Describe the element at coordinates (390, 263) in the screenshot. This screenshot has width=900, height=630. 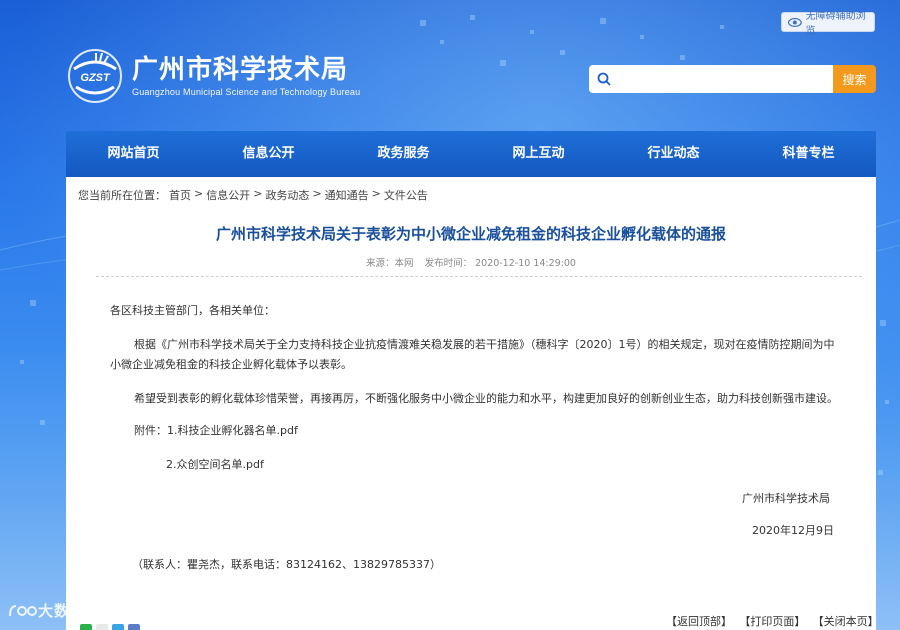
I see `article-source: 来源：本网` at that location.